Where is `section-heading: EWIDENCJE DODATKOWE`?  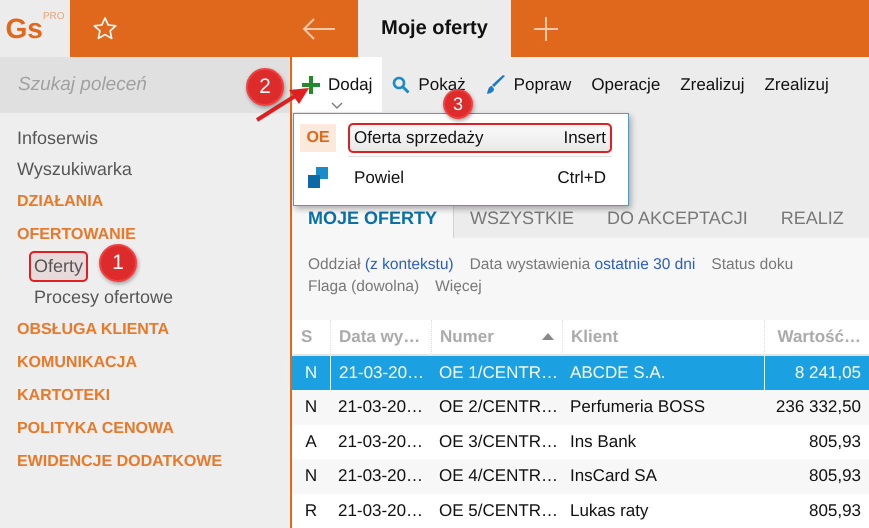
section-heading: EWIDENCJE DODATKOWE is located at coordinates (119, 461).